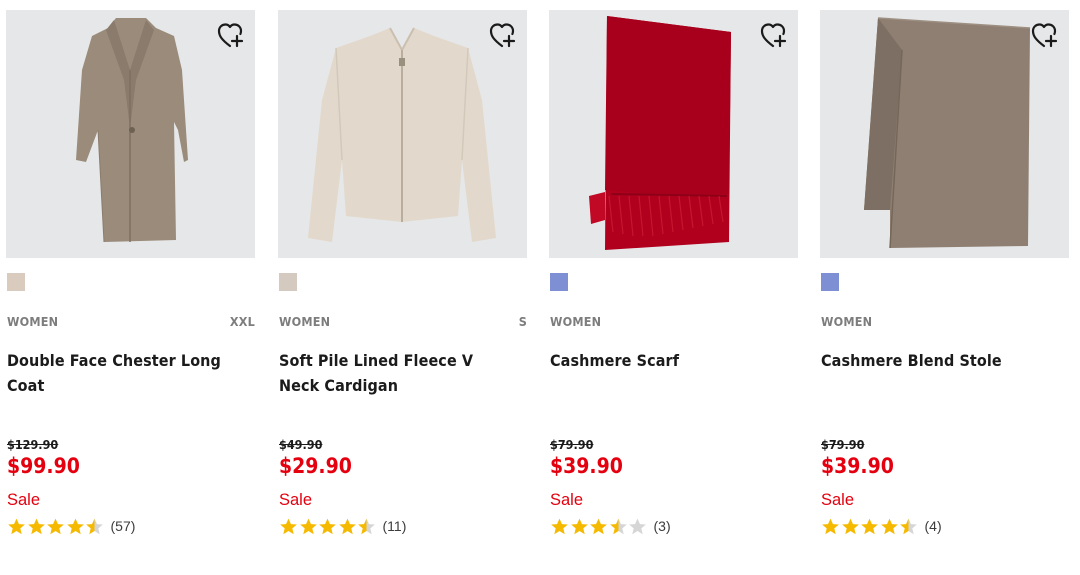 The height and width of the screenshot is (575, 1080). I want to click on product-meta: WOMEN S, so click(403, 321).